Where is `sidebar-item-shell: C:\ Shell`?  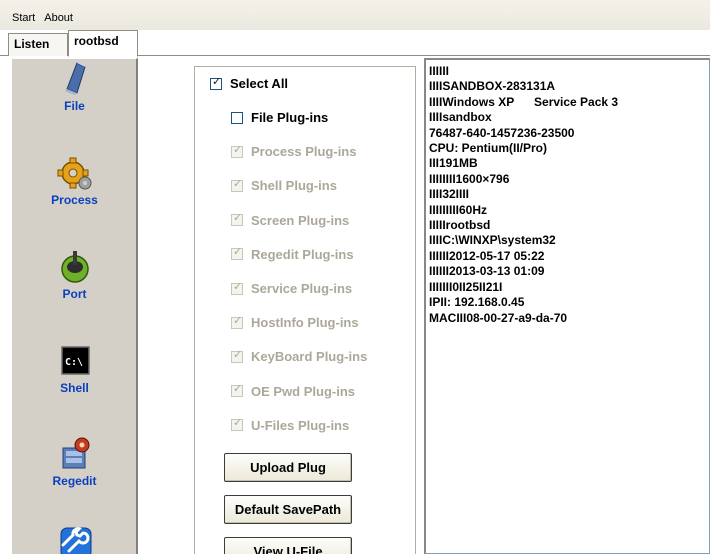
sidebar-item-shell: C:\ Shell is located at coordinates (74, 368).